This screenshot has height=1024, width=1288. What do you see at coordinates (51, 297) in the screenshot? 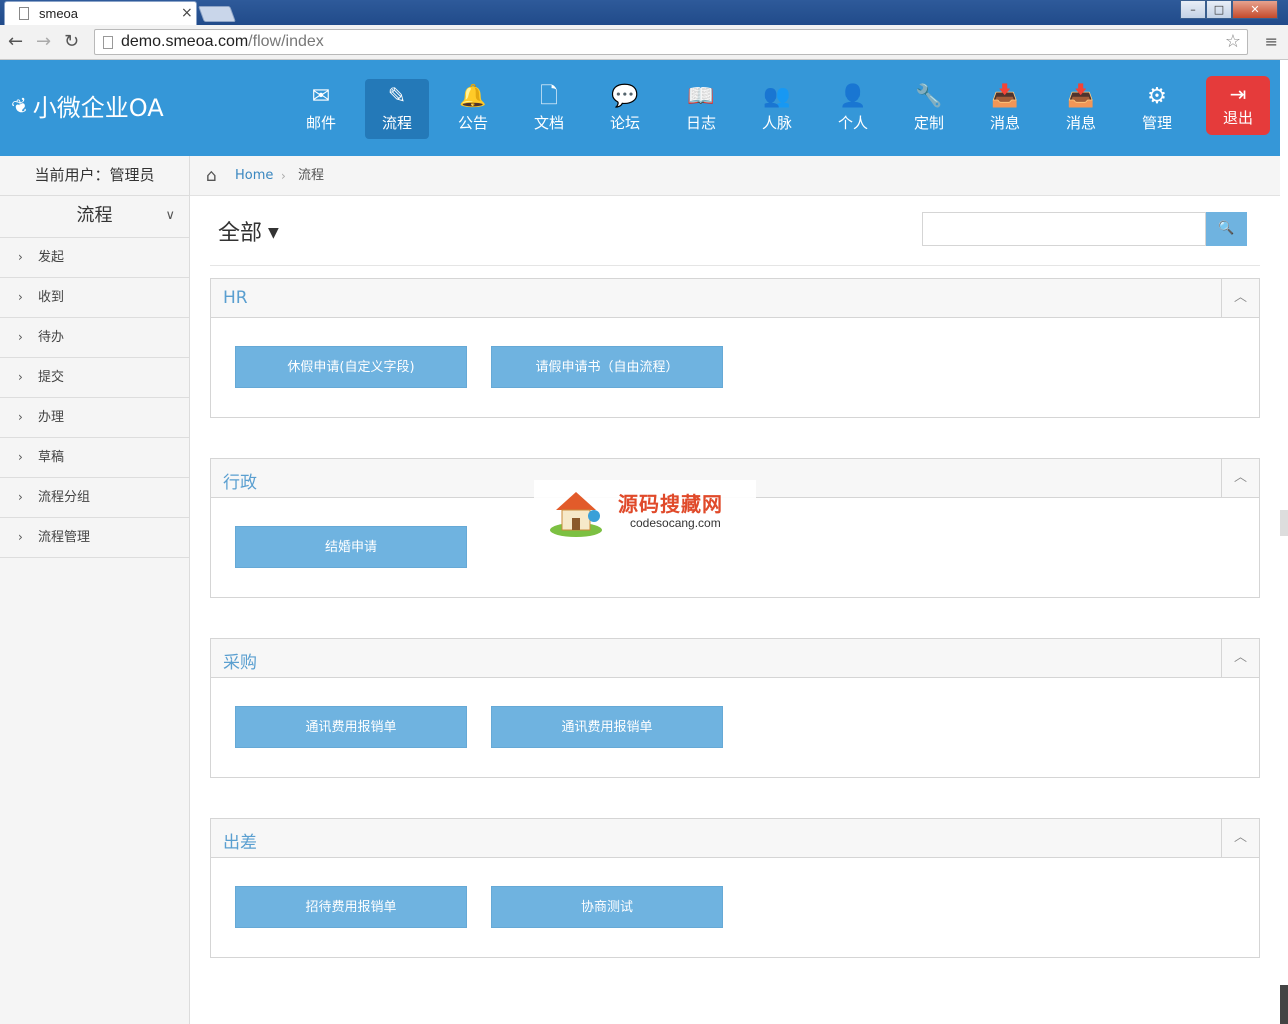
I see `sidebar-item-label: 收到` at bounding box center [51, 297].